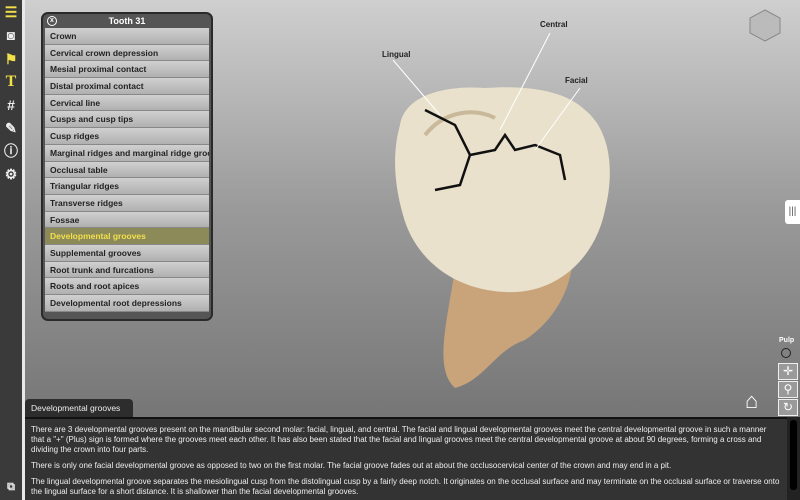 The height and width of the screenshot is (500, 800). Describe the element at coordinates (127, 220) in the screenshot. I see `panel-item: Fossae` at that location.